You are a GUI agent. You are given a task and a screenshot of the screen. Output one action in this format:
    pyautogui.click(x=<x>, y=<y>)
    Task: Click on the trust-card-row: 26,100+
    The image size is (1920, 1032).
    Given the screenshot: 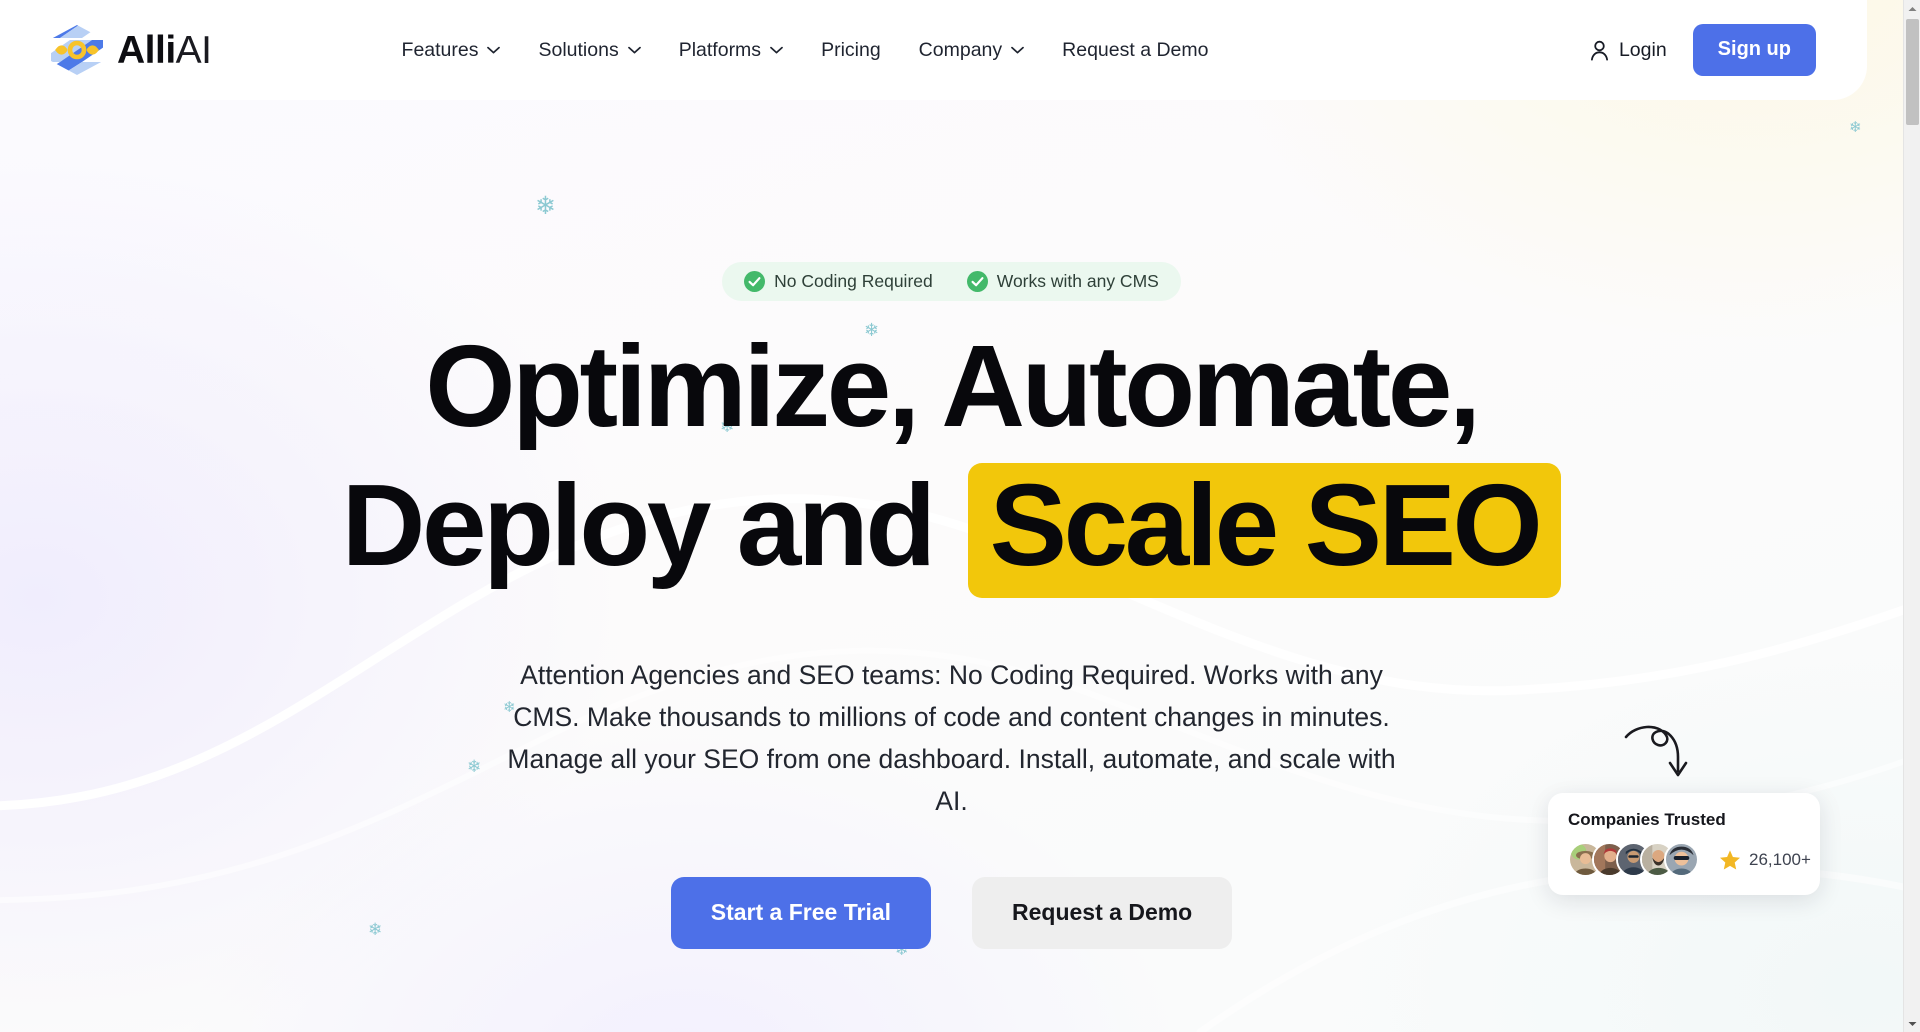 What is the action you would take?
    pyautogui.click(x=1689, y=859)
    